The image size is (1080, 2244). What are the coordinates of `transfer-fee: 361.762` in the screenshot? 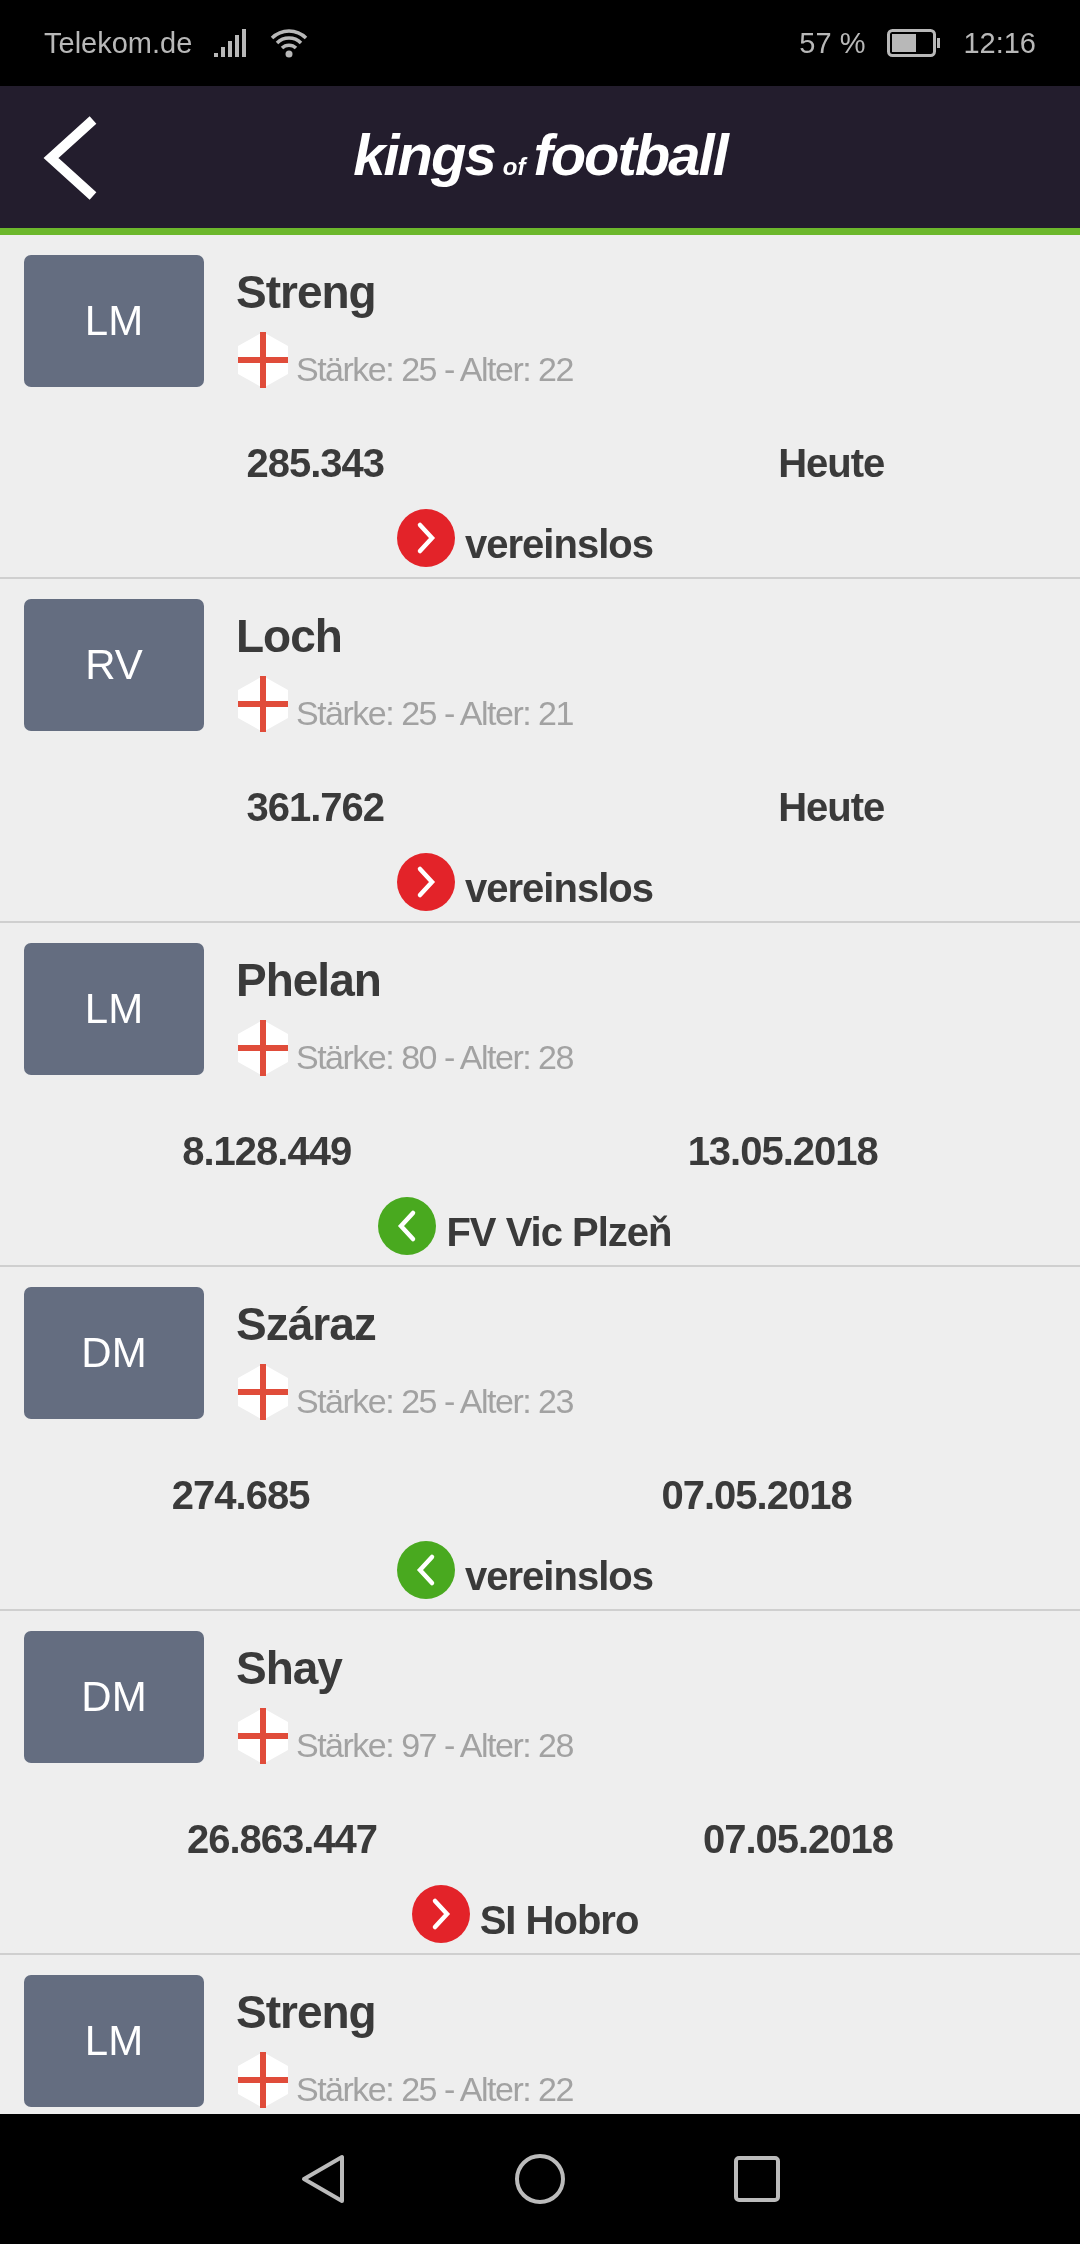 It's located at (315, 807).